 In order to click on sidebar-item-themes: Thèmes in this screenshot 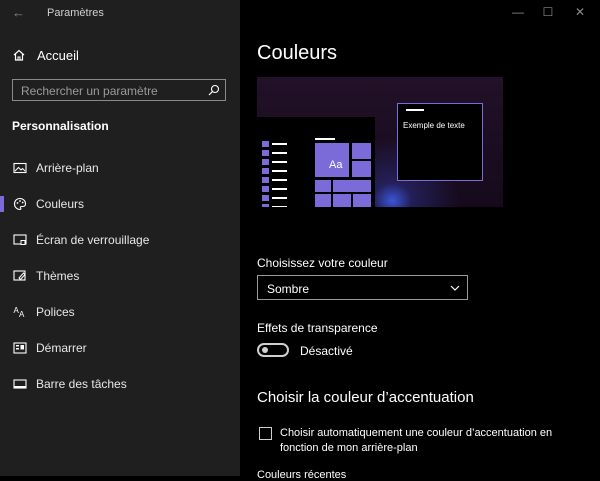, I will do `click(120, 276)`.